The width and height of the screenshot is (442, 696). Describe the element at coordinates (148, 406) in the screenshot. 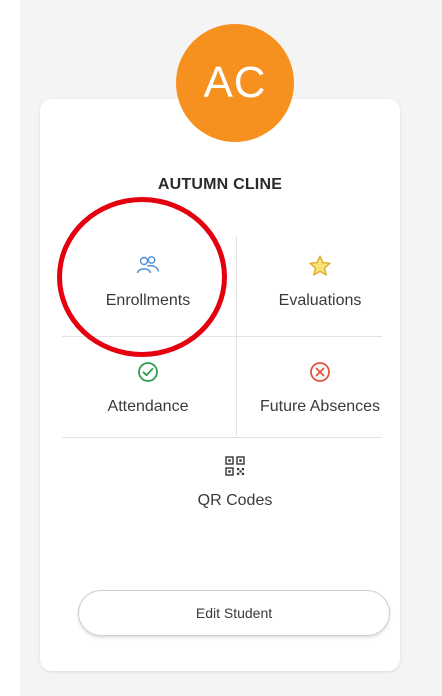

I see `tile-attendance-label: Attendance` at that location.